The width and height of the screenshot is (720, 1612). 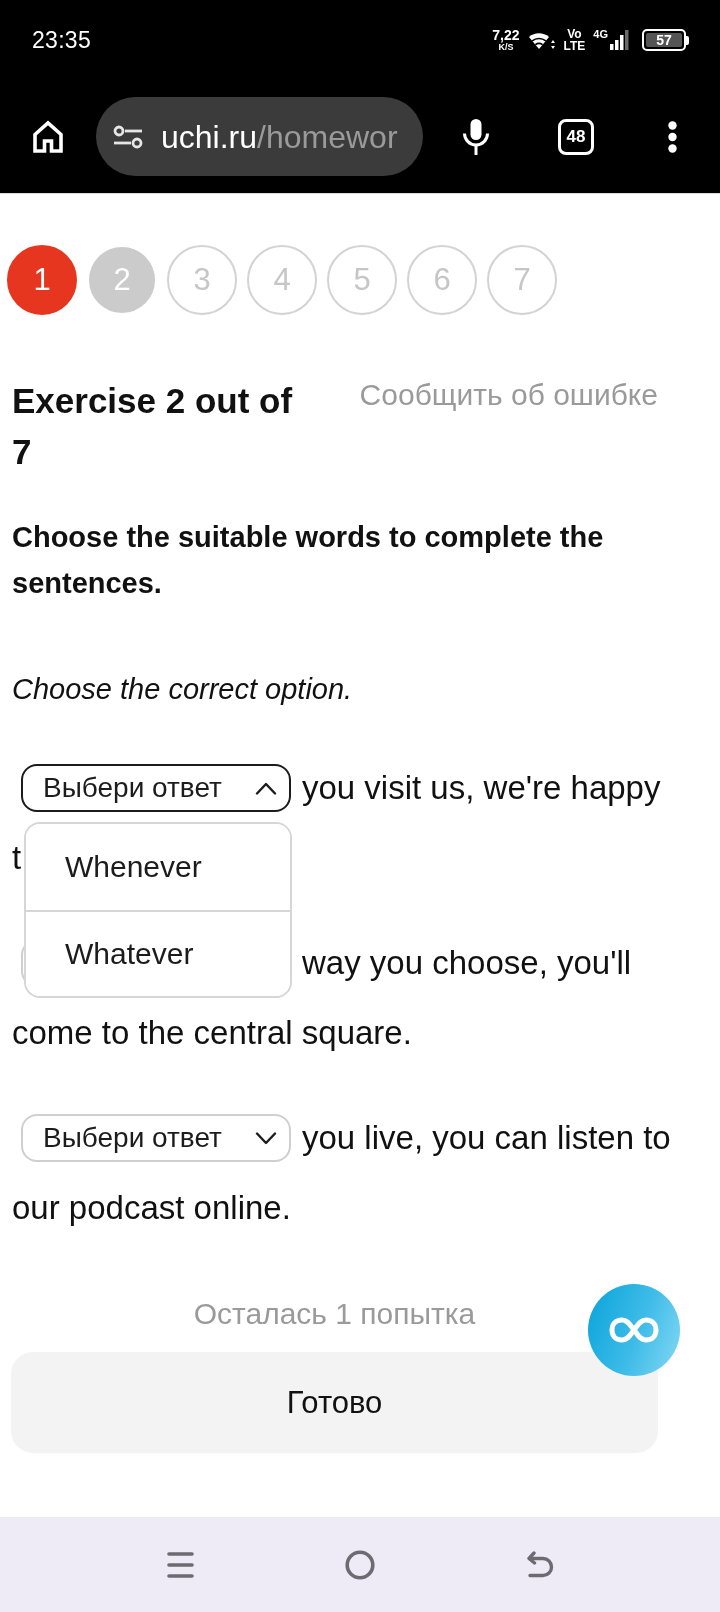 What do you see at coordinates (506, 35) in the screenshot?
I see `network-speed-value: 7,22` at bounding box center [506, 35].